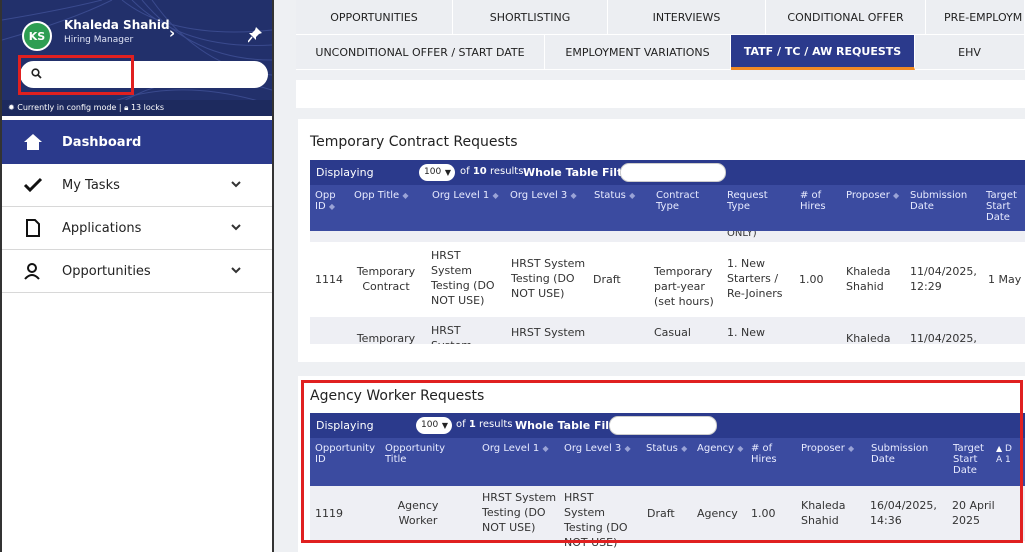 The image size is (1025, 552). Describe the element at coordinates (1005, 206) in the screenshot. I see `col-target-start-date: Target Start Date` at that location.